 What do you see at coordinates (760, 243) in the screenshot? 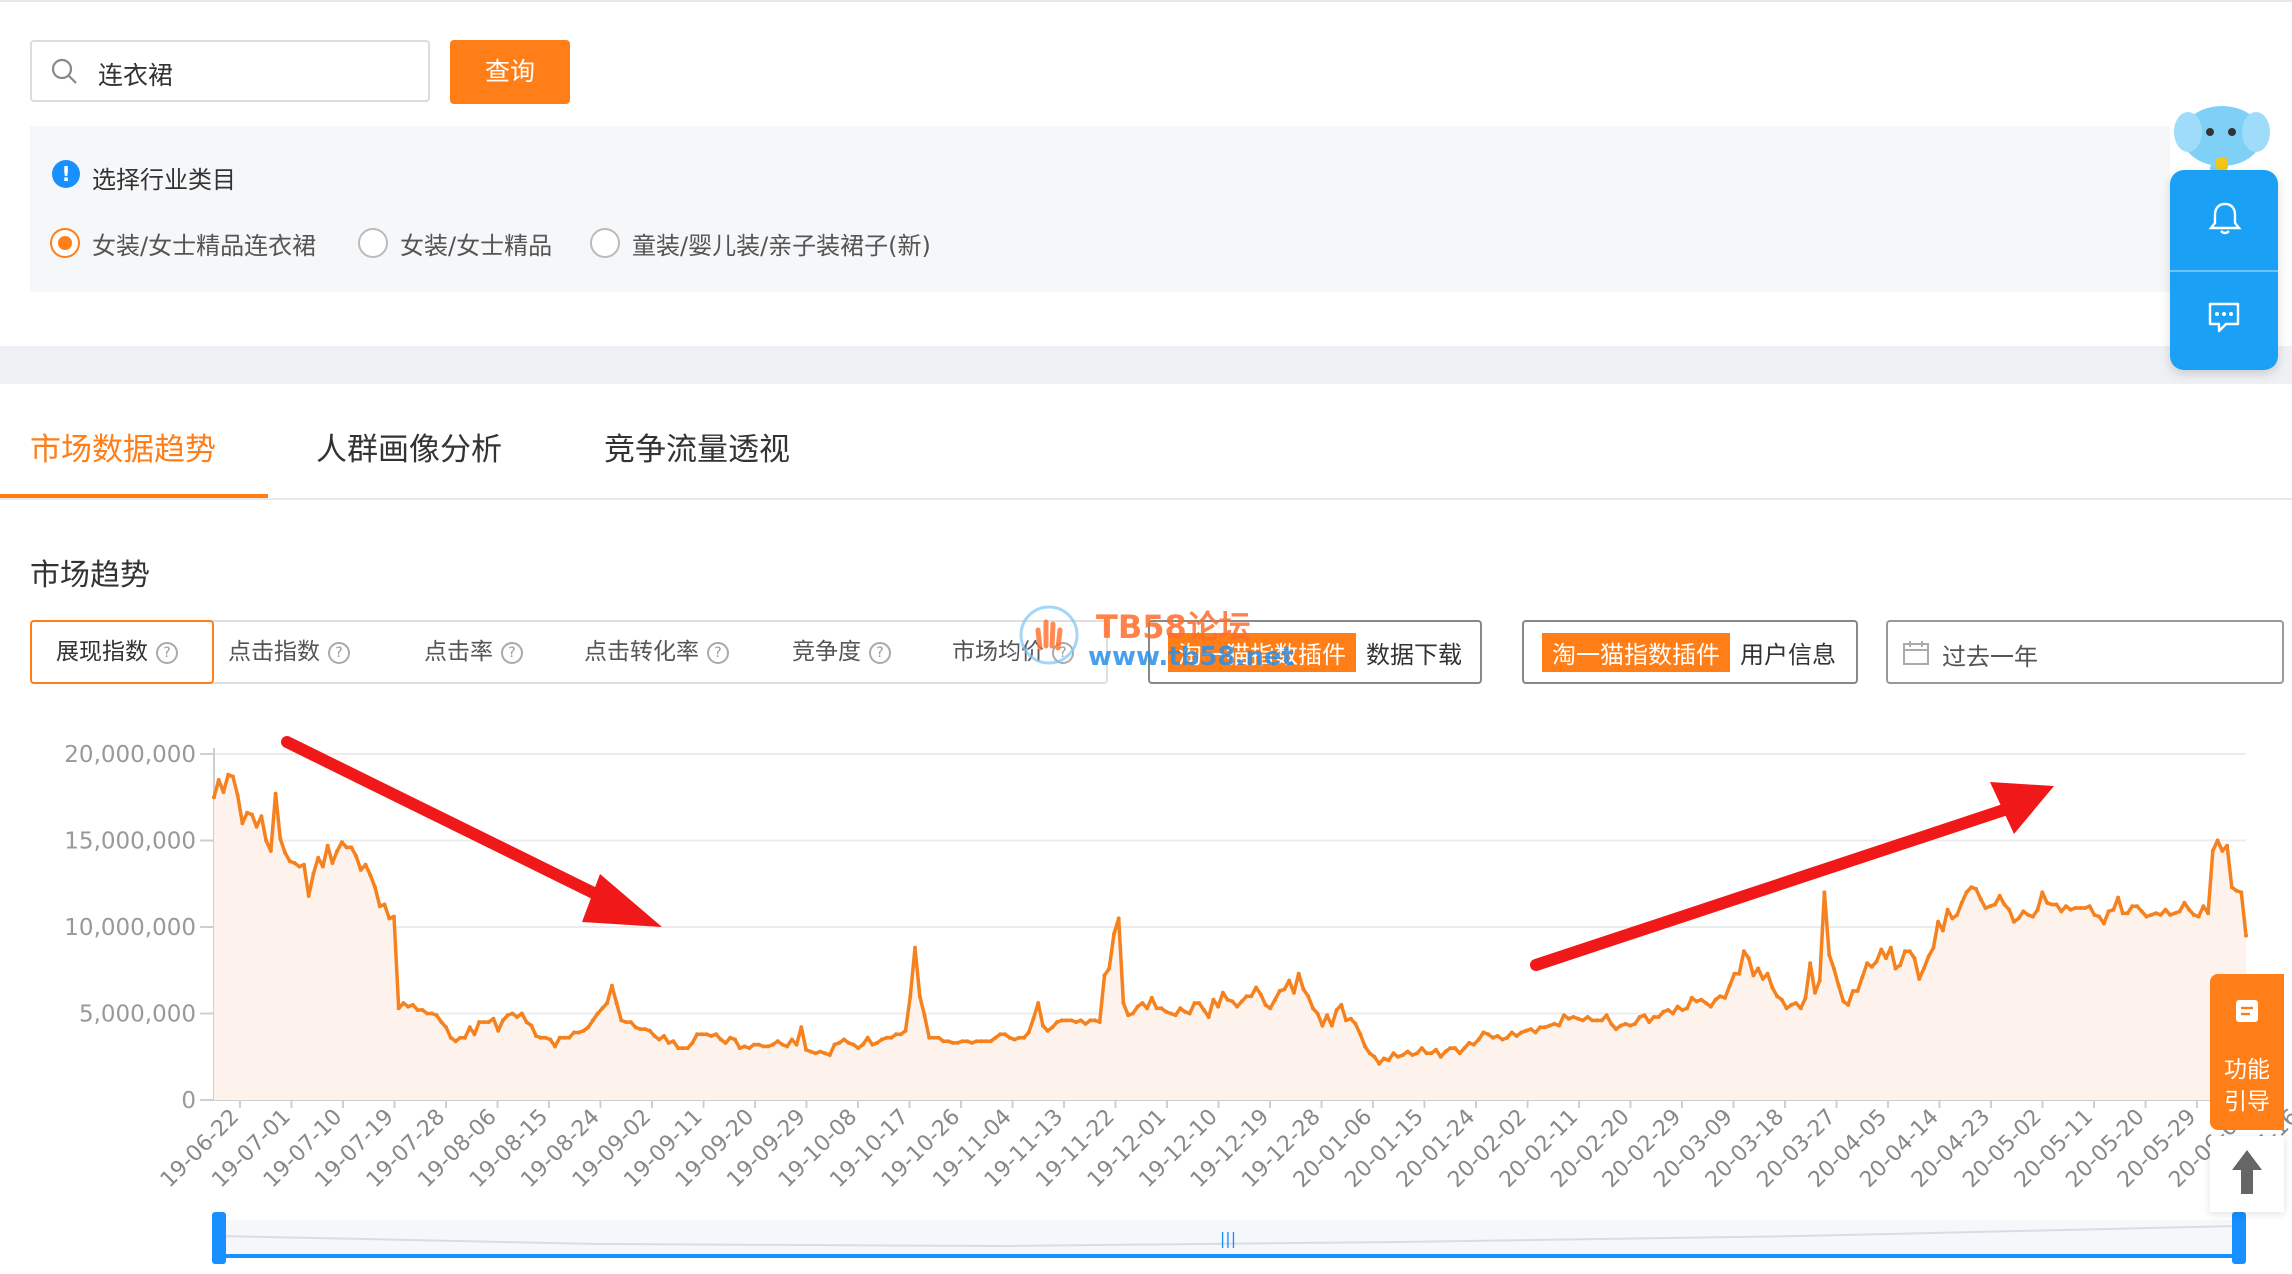
I see `industry-option-kids: 童装/婴儿装/亲子装裙子(新)` at bounding box center [760, 243].